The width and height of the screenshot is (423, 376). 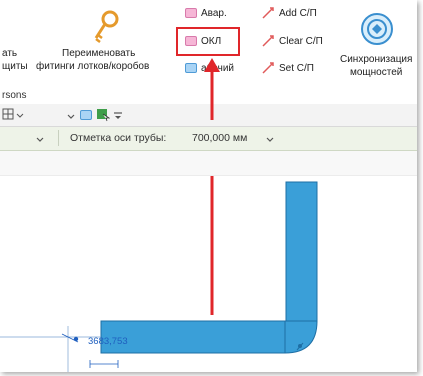 I want to click on options-divider, so click(x=58, y=138).